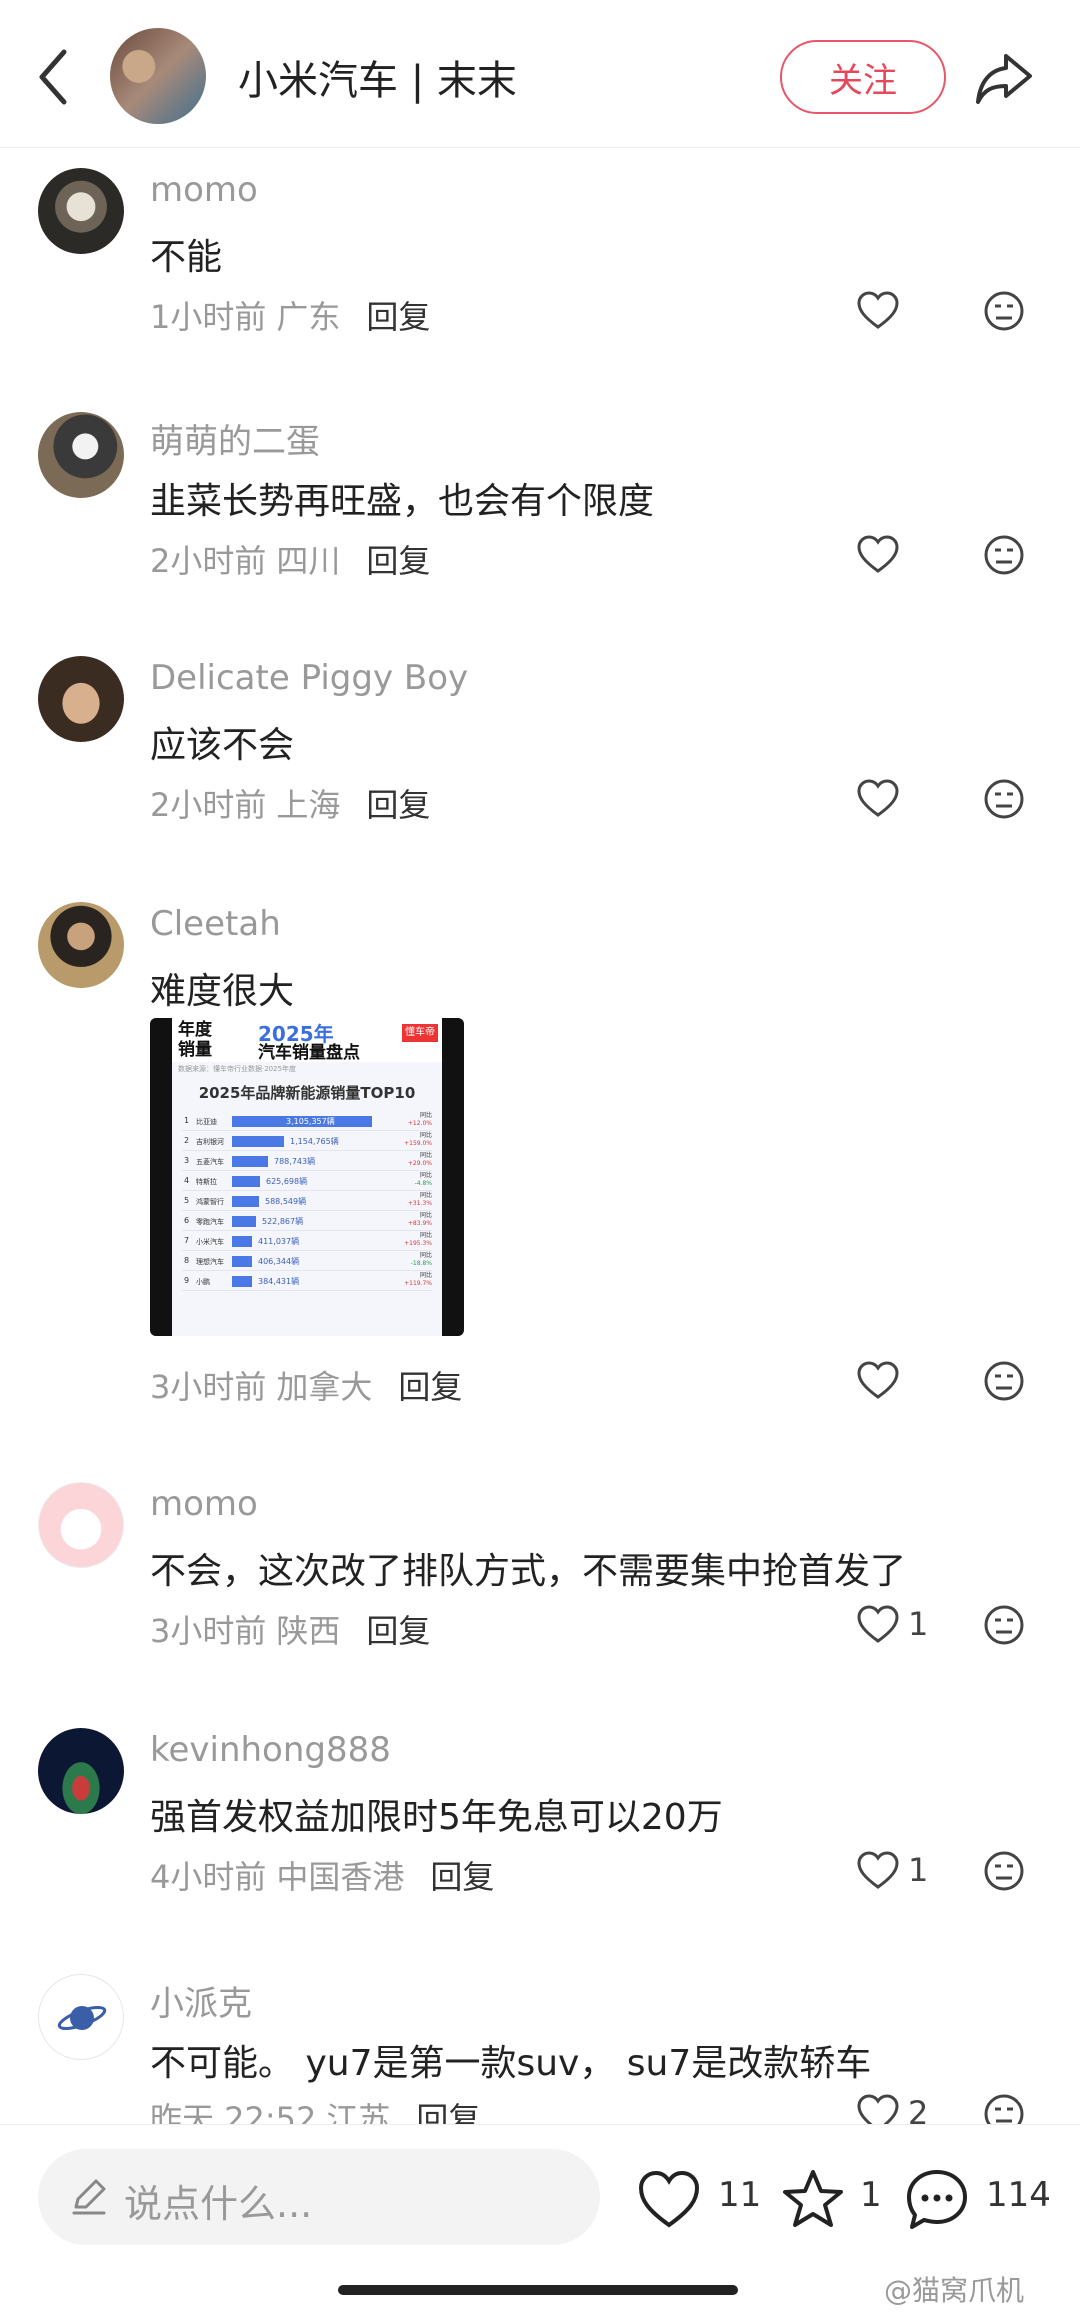  What do you see at coordinates (307, 1261) in the screenshot?
I see `ranking-row: 8 理想汽车 406,344辆 同比 -18.8%` at bounding box center [307, 1261].